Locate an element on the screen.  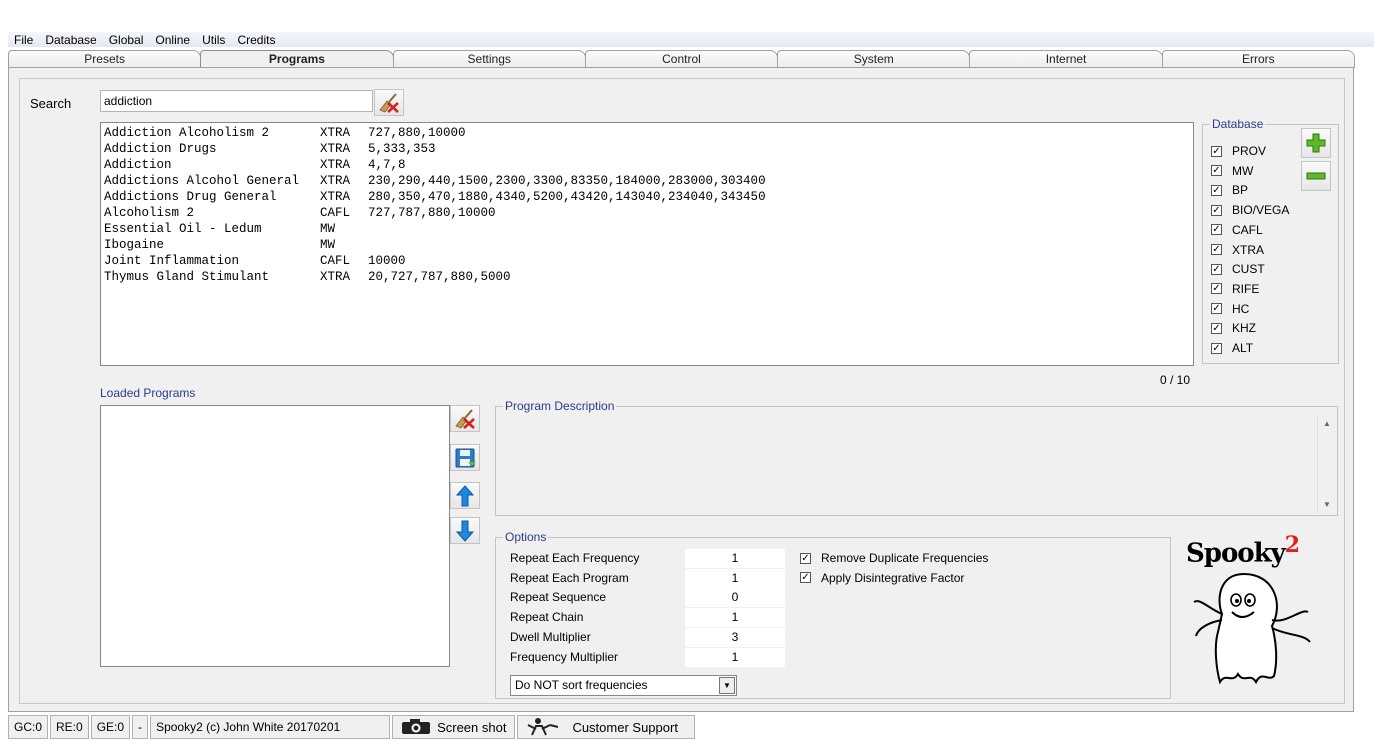
search-input is located at coordinates (236, 101).